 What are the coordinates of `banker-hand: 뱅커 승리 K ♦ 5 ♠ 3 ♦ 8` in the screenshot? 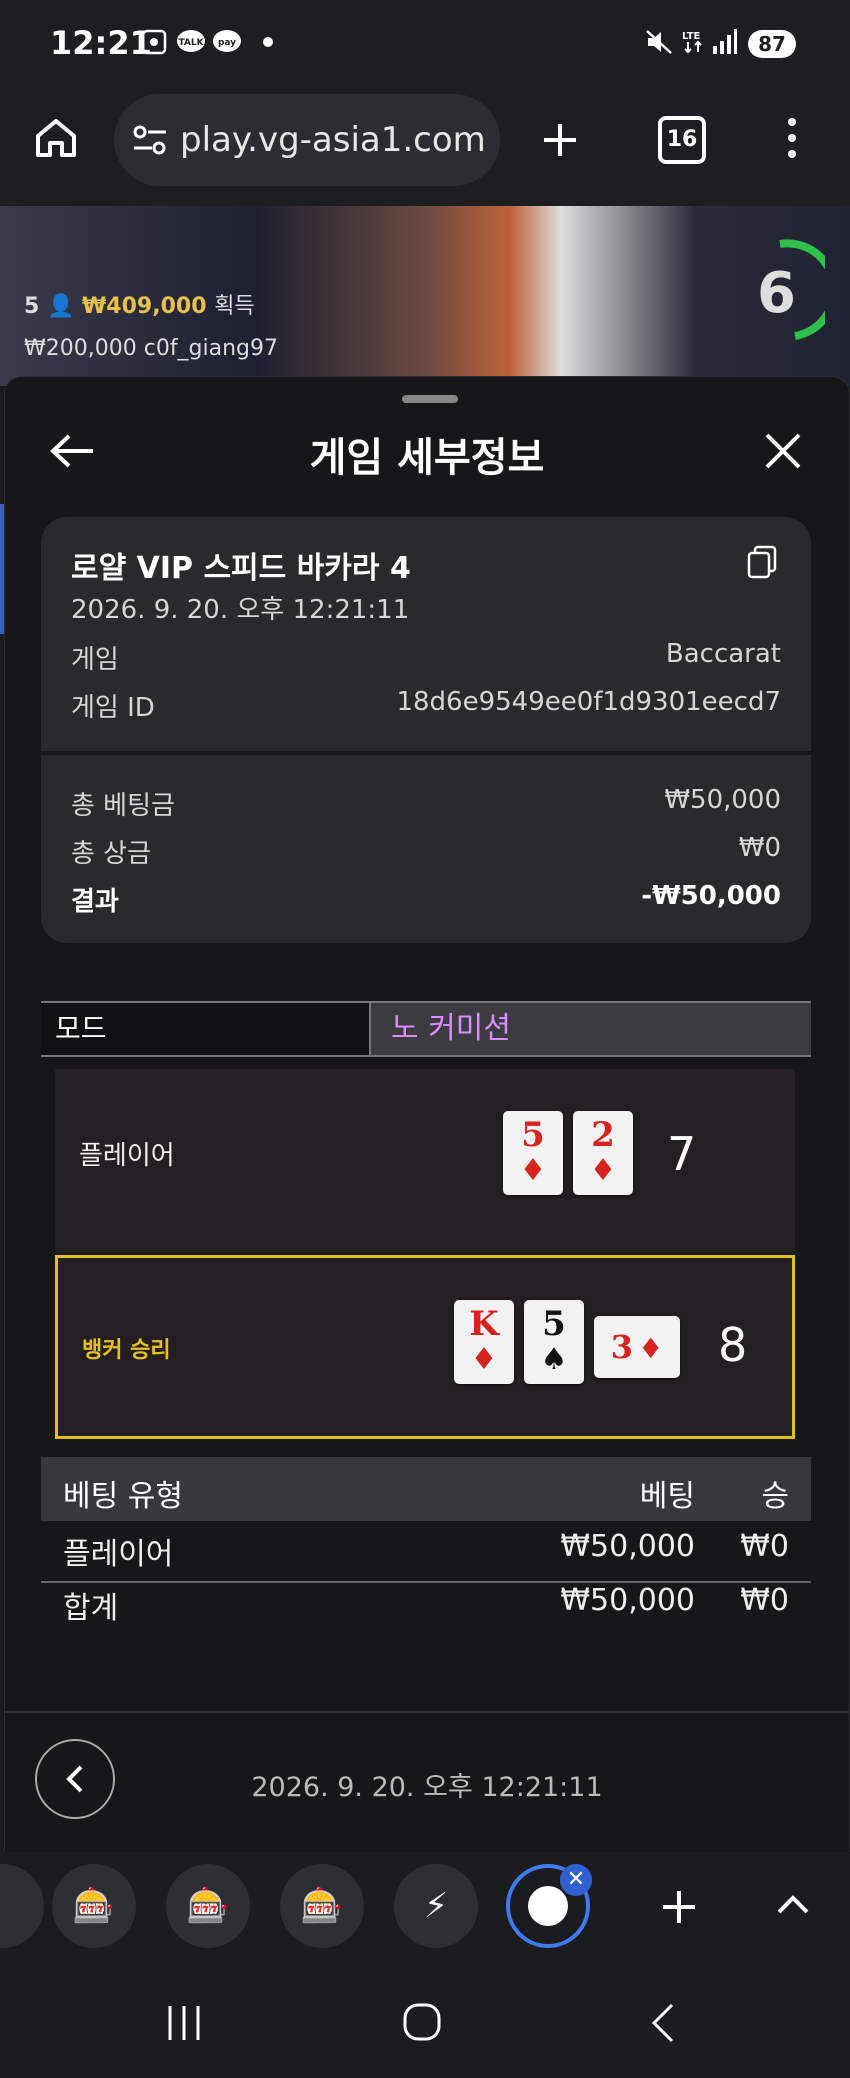 It's located at (425, 1347).